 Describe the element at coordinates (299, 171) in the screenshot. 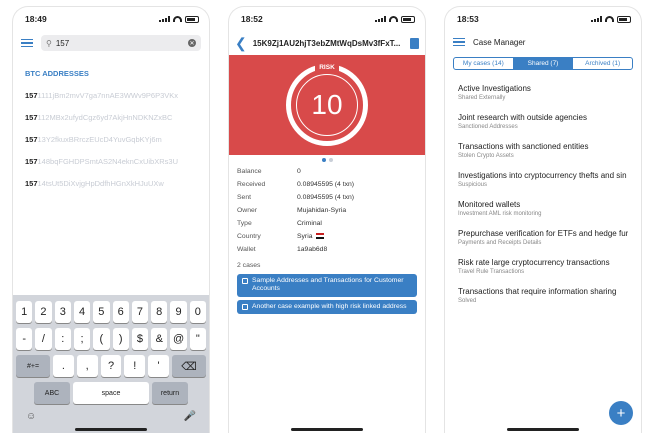

I see `detail-value-text: 0` at that location.